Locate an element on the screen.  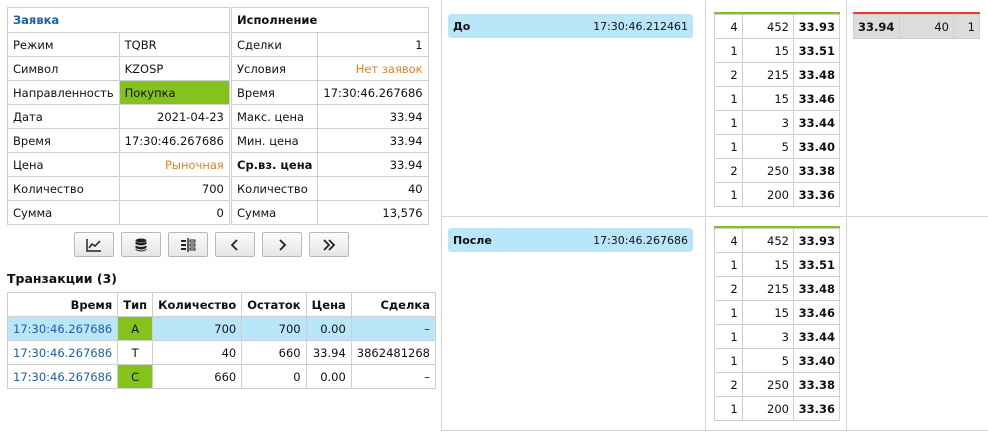
exec-row-avg-price: Ср.вз. цена 33.94 is located at coordinates (329, 164).